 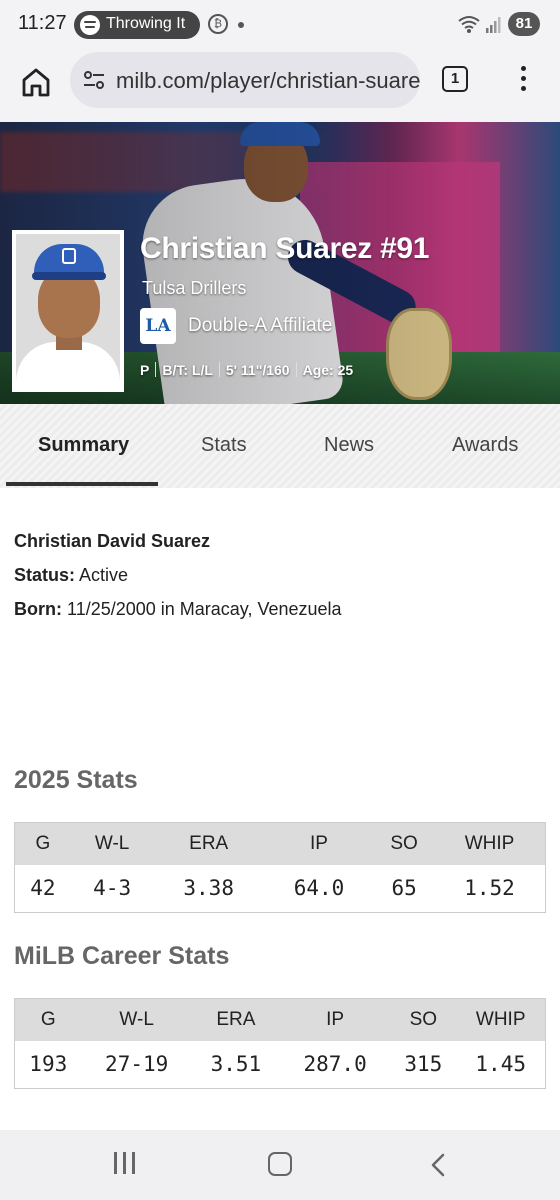 What do you see at coordinates (280, 25) in the screenshot?
I see `status-bar: 11:27 Throwing It ₿ 81` at bounding box center [280, 25].